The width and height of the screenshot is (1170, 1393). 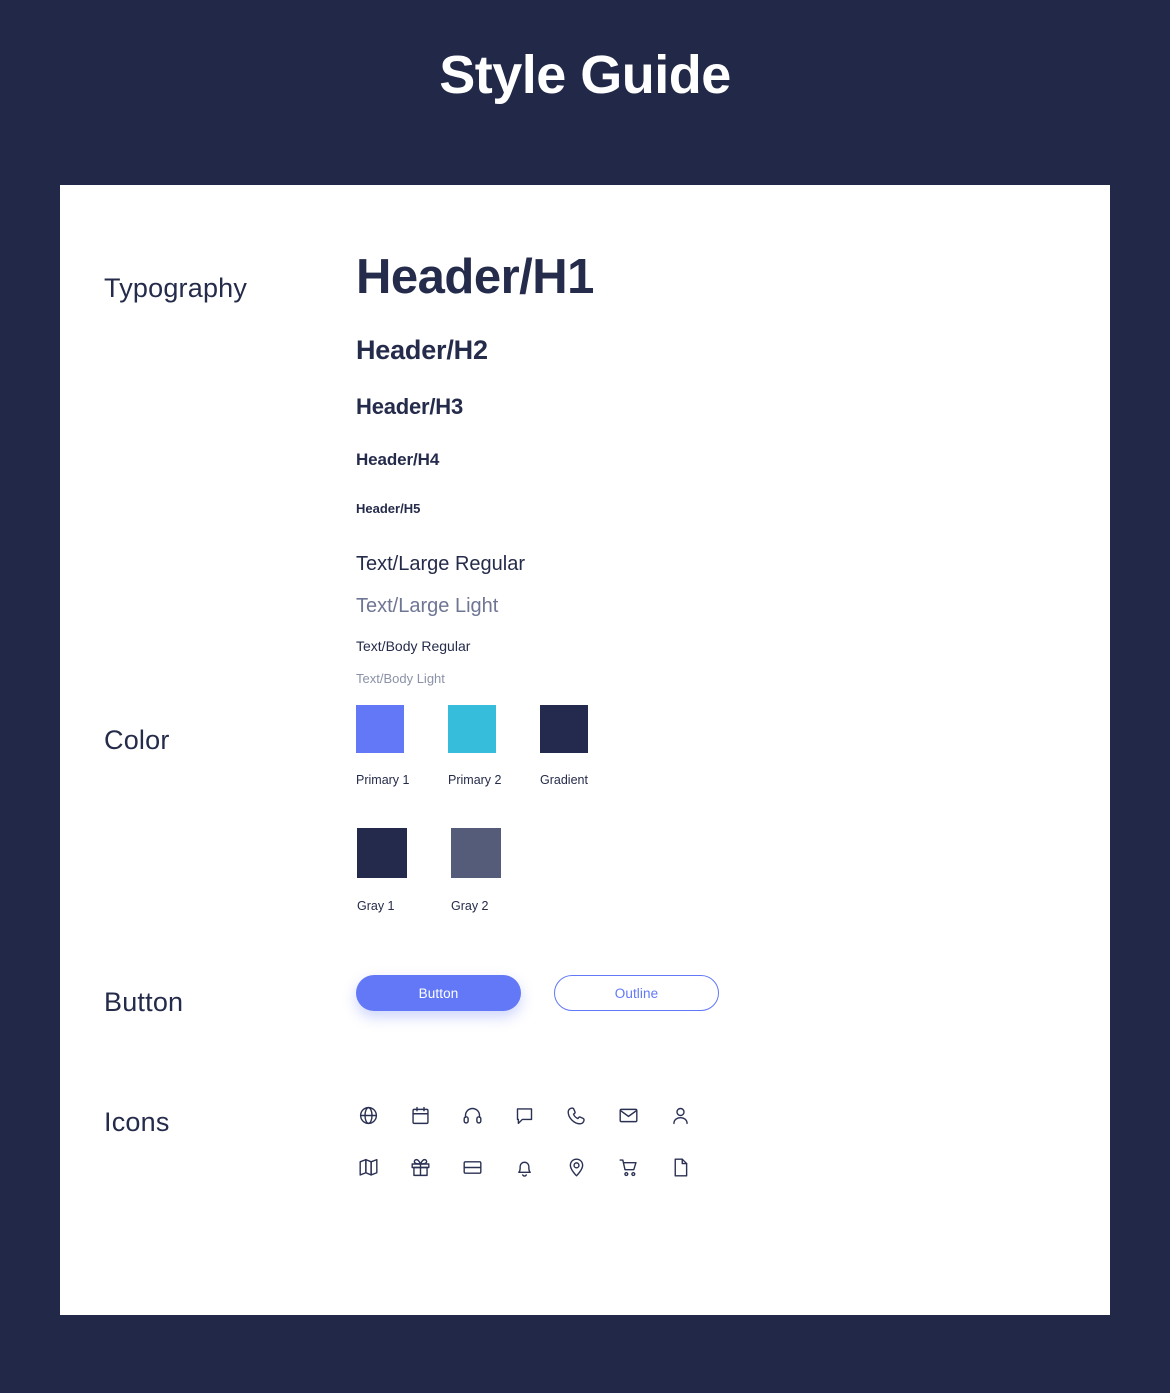 What do you see at coordinates (410, 406) in the screenshot?
I see `type-sample-h3: Header/H3` at bounding box center [410, 406].